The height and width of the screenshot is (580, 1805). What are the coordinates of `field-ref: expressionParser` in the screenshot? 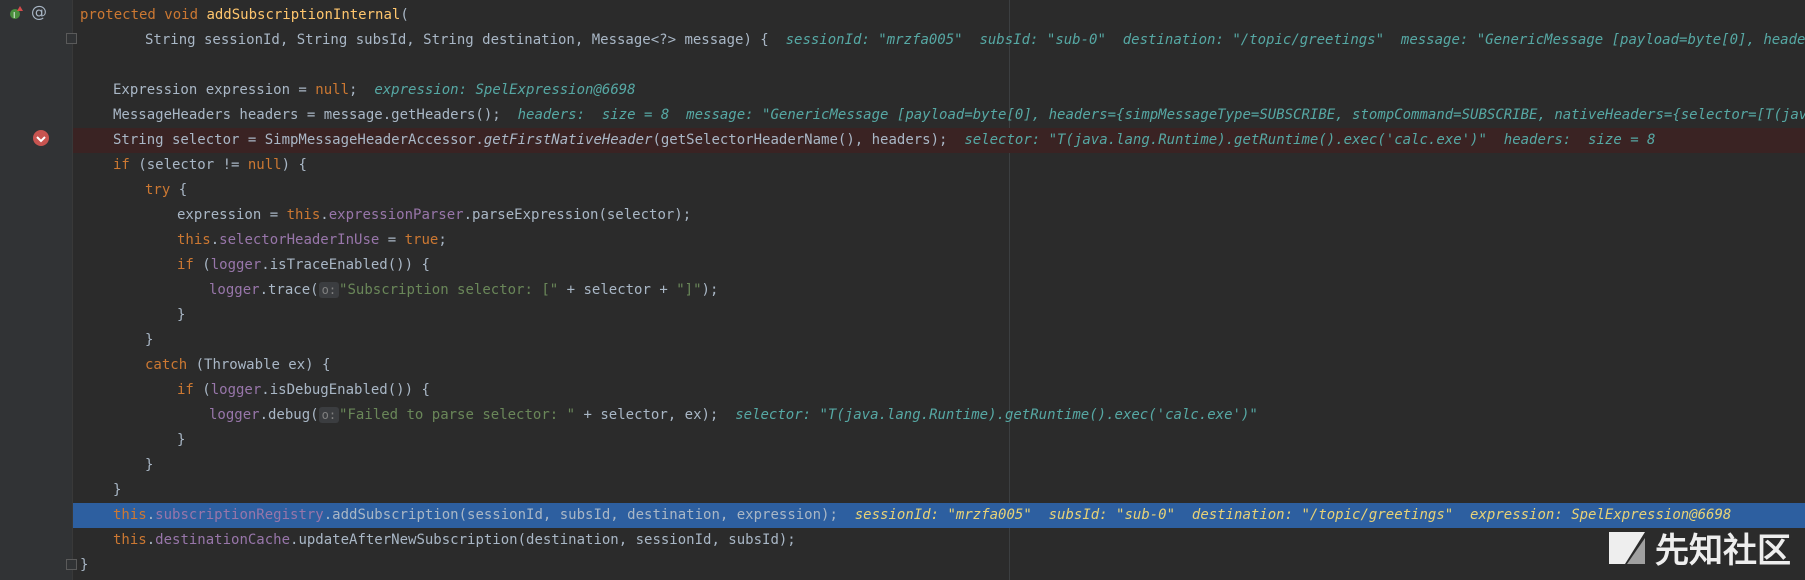 It's located at (396, 215).